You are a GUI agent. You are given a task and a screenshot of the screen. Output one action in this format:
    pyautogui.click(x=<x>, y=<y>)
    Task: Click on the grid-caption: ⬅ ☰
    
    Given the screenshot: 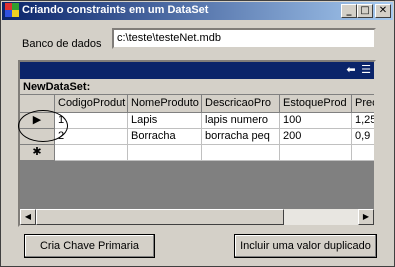 What is the action you would take?
    pyautogui.click(x=197, y=70)
    